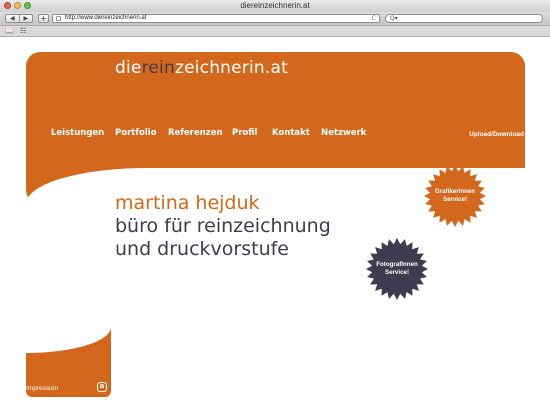  I want to click on site-icon, so click(58, 18).